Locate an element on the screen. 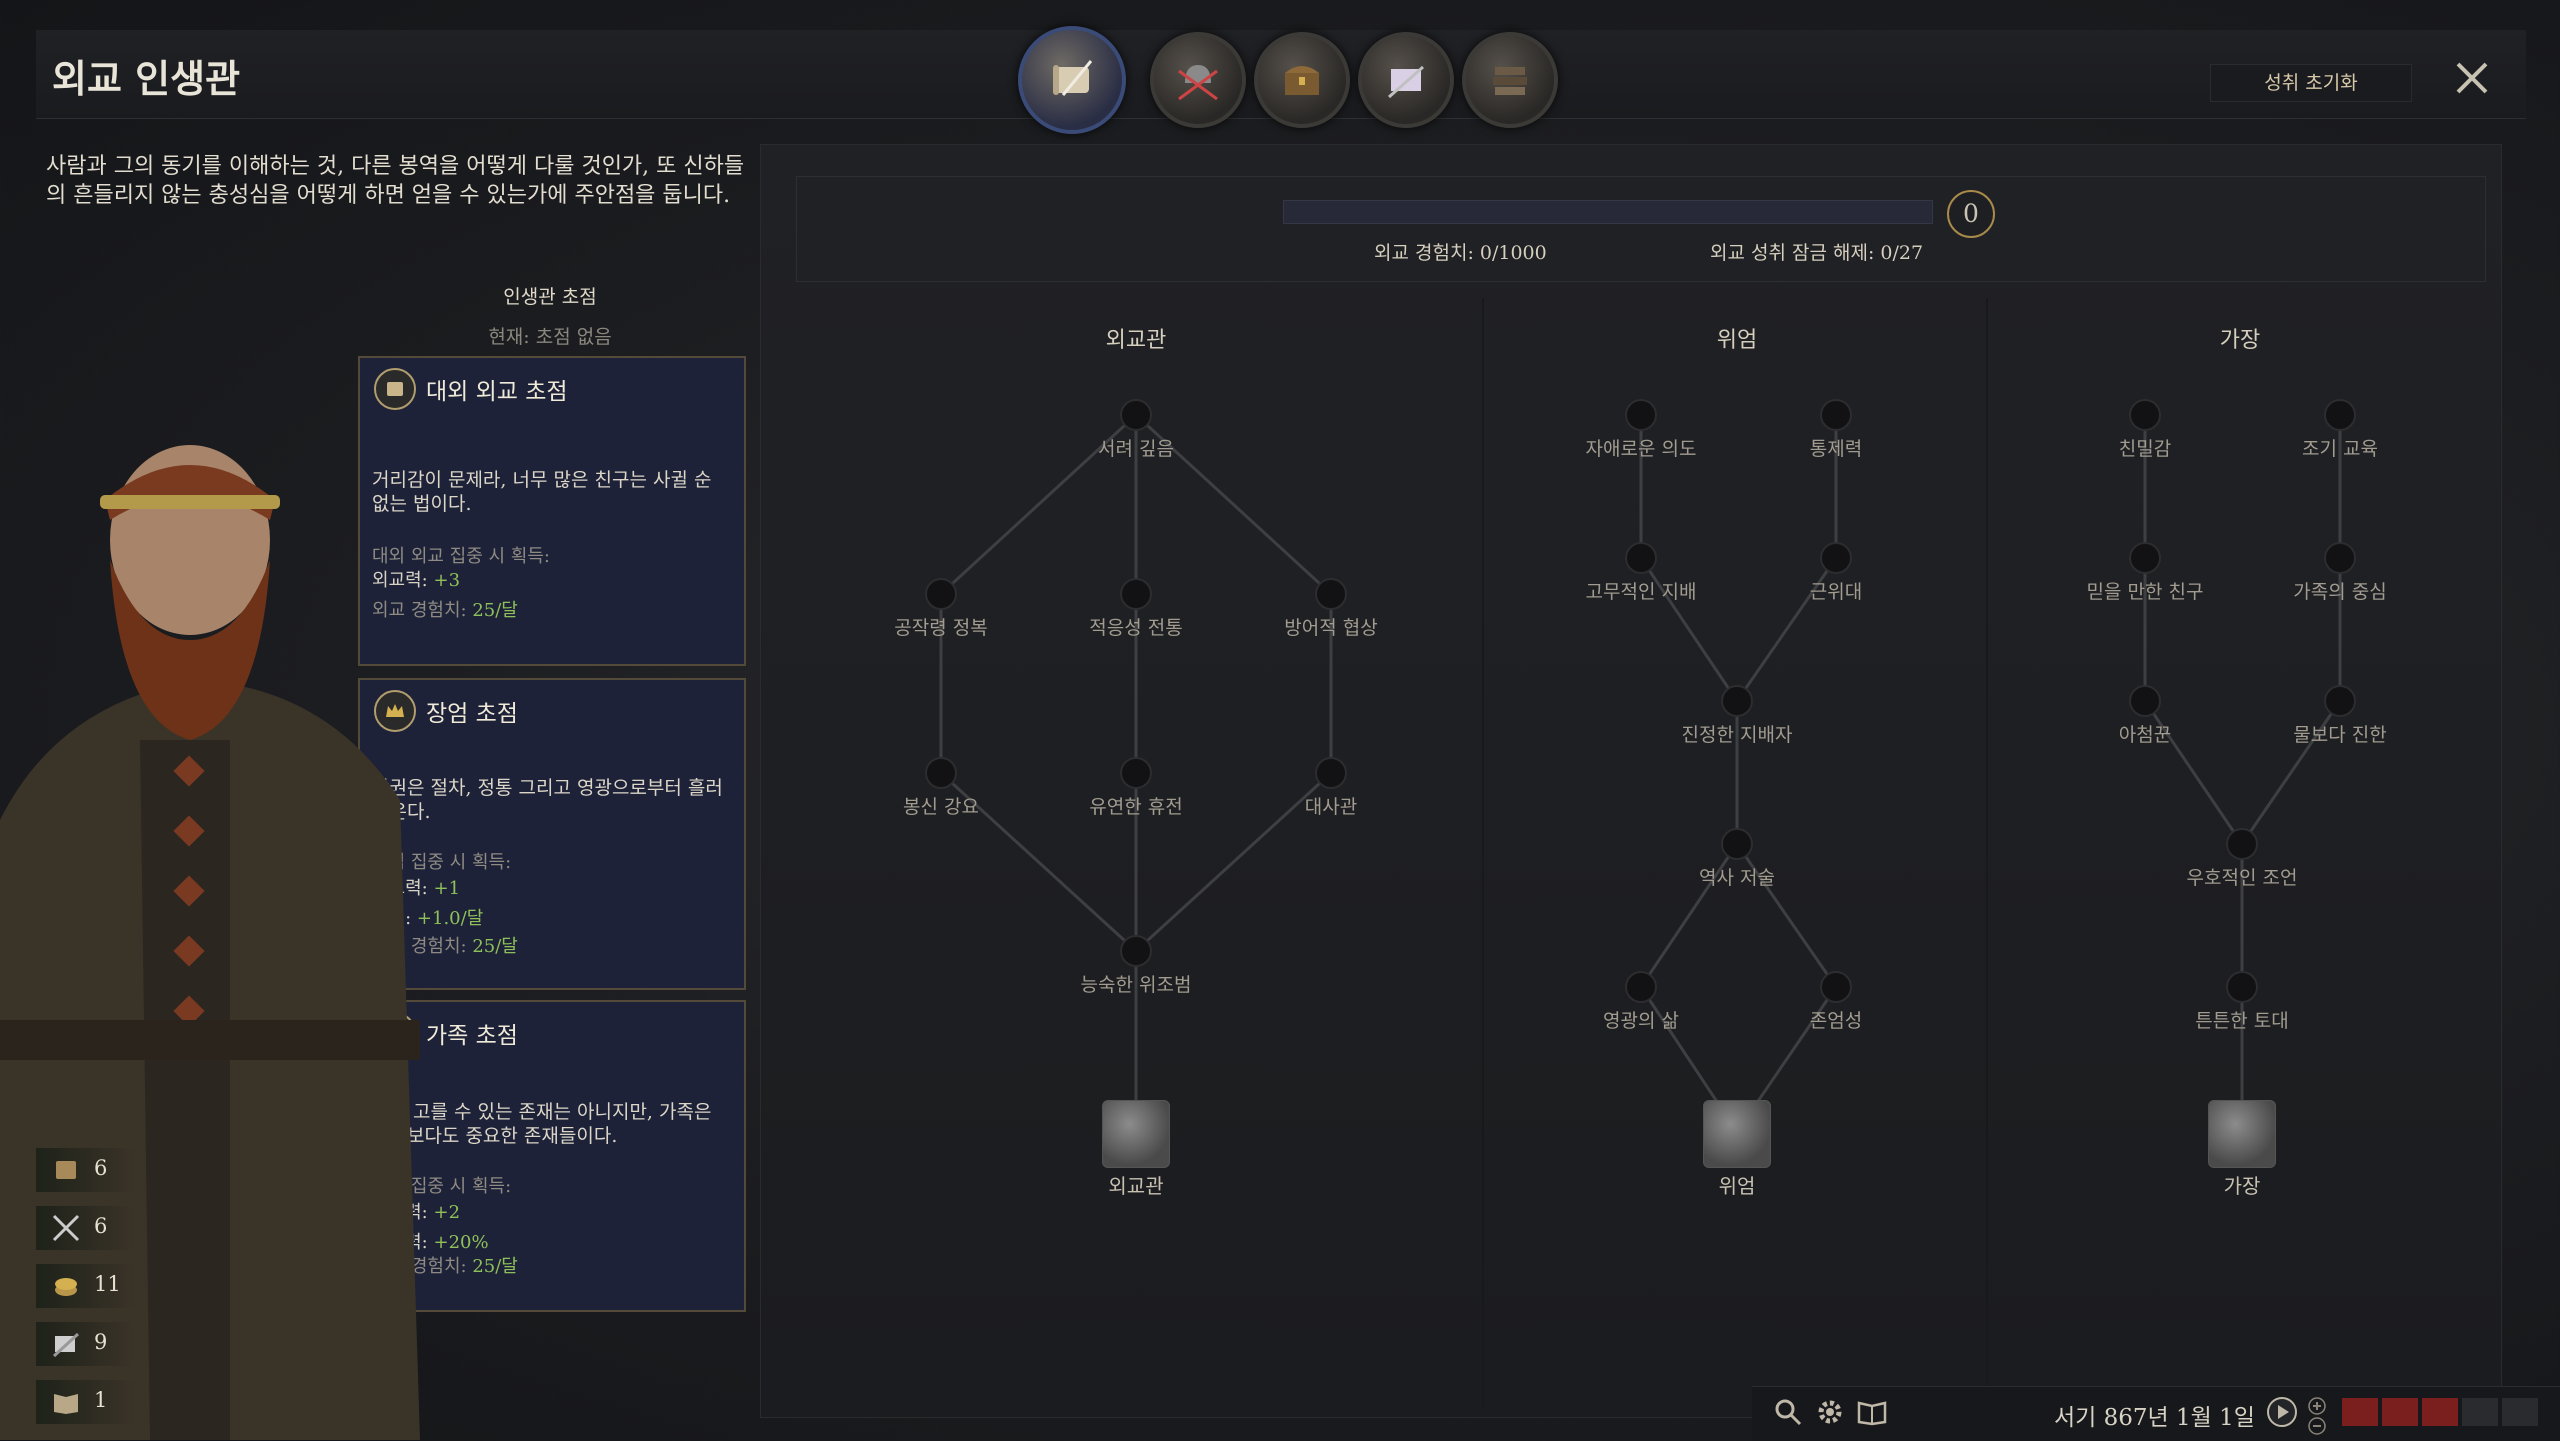 The height and width of the screenshot is (1441, 2560). perk-label: 영광의 삶 is located at coordinates (1641, 1021).